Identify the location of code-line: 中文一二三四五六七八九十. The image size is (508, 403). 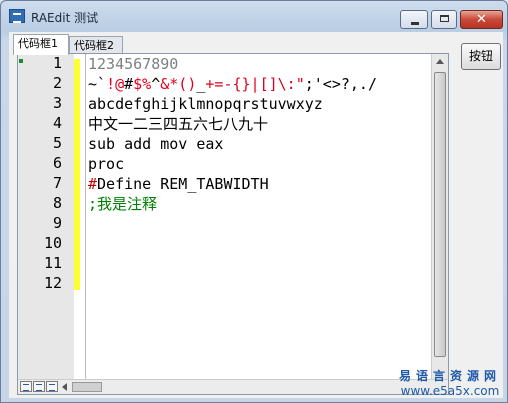
(178, 124).